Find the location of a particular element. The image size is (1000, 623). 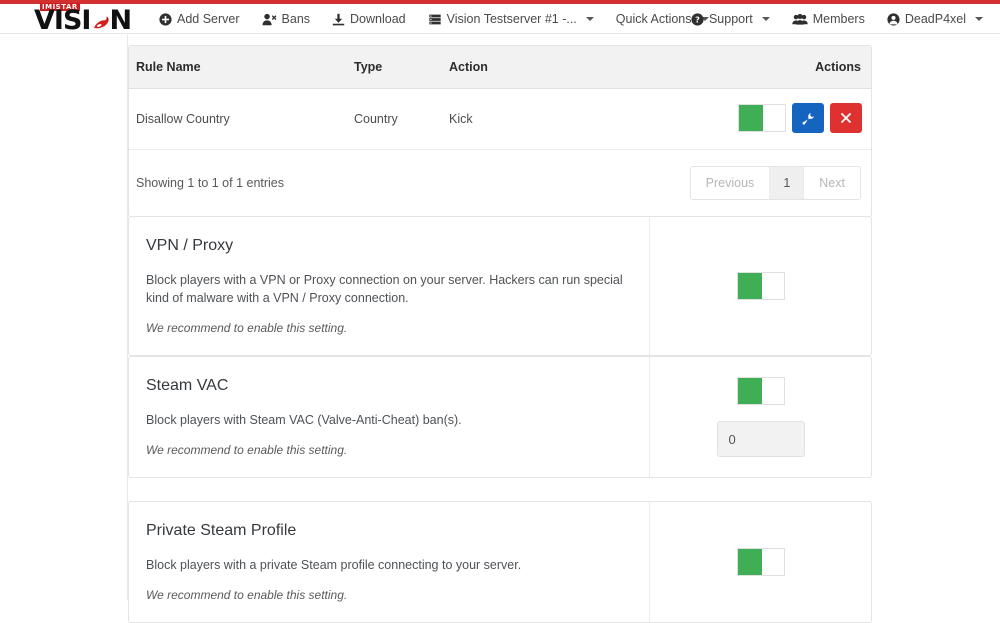

plus-circle-icon is located at coordinates (165, 19).